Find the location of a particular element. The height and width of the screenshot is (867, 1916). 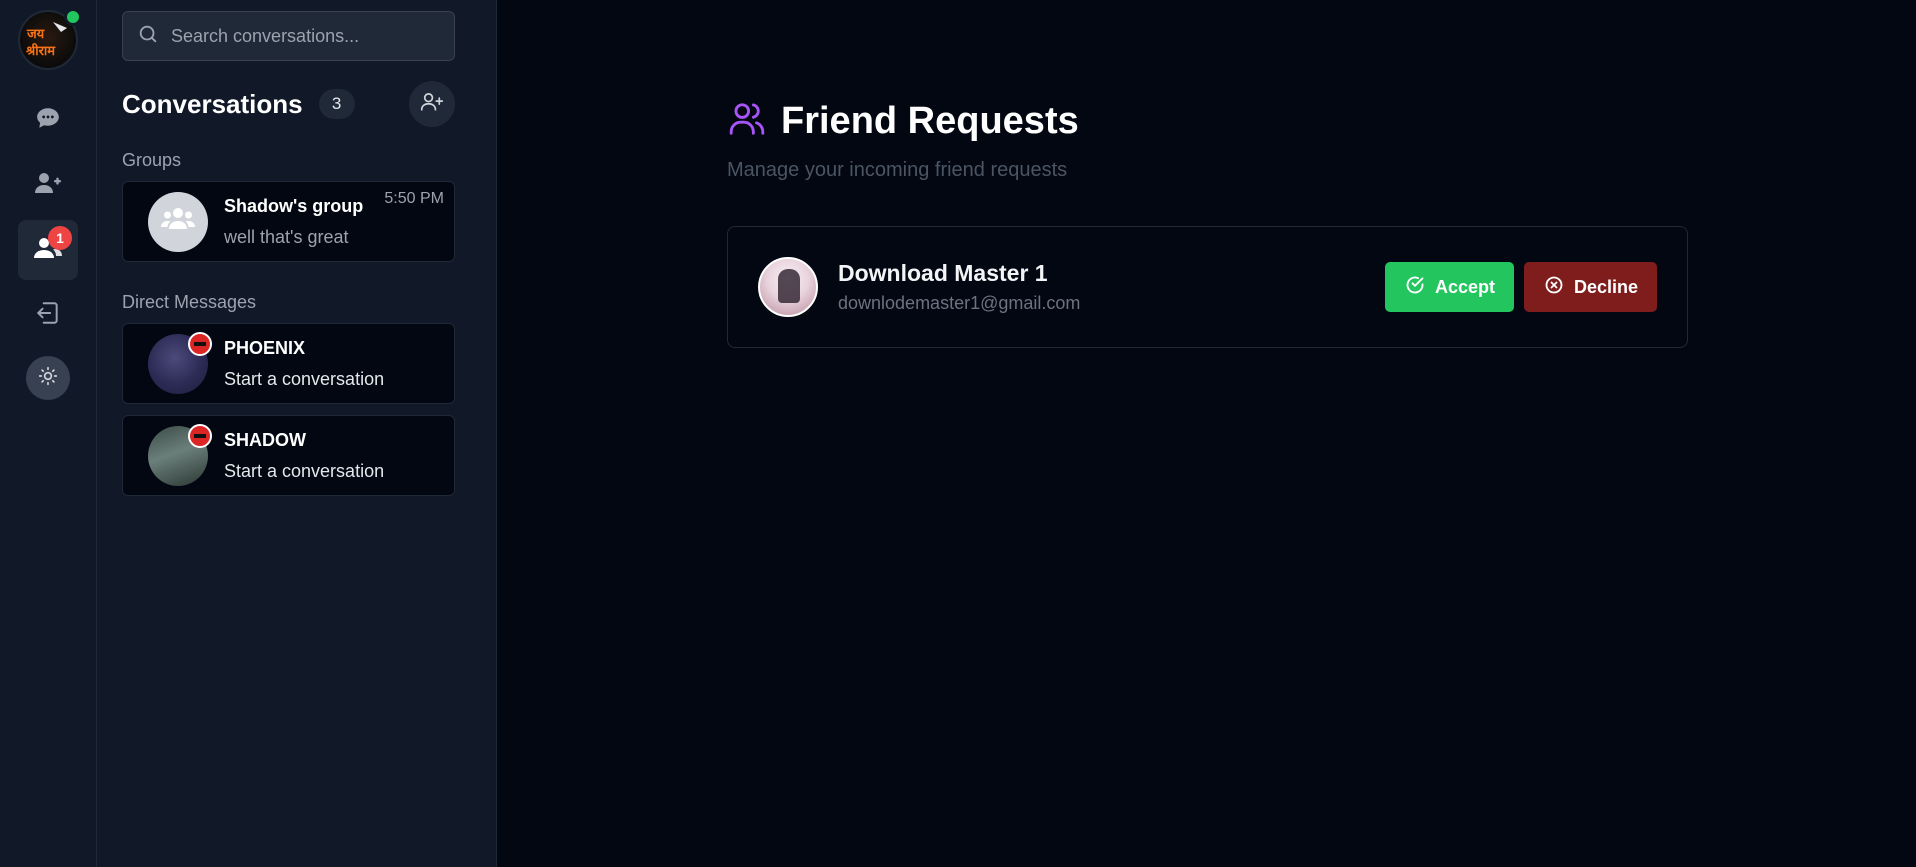

check-circle-icon is located at coordinates (1420, 287).